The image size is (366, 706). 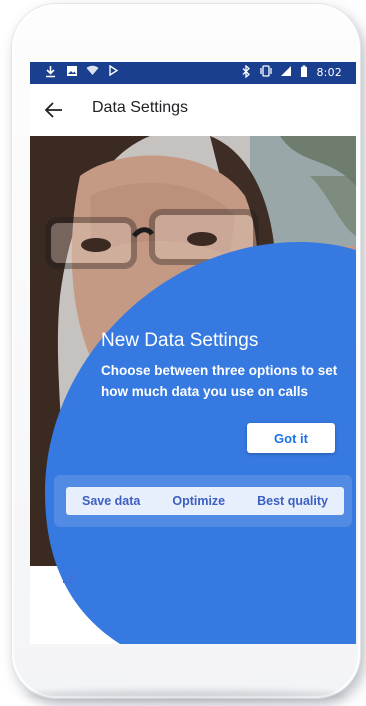 I want to click on data-options-segmented-control: Save data Optimize Best quality, so click(x=205, y=501).